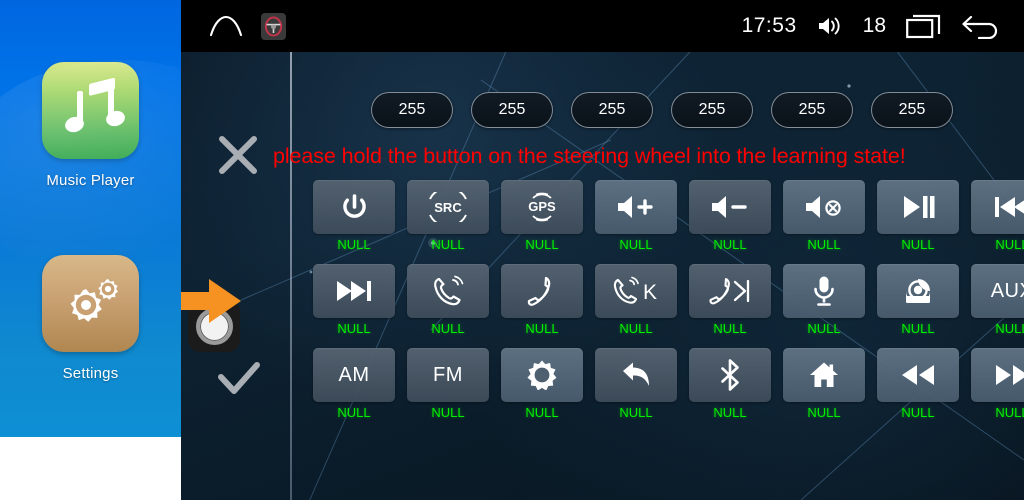 Image resolution: width=1024 pixels, height=500 pixels. I want to click on svg-text: GPS, so click(542, 206).